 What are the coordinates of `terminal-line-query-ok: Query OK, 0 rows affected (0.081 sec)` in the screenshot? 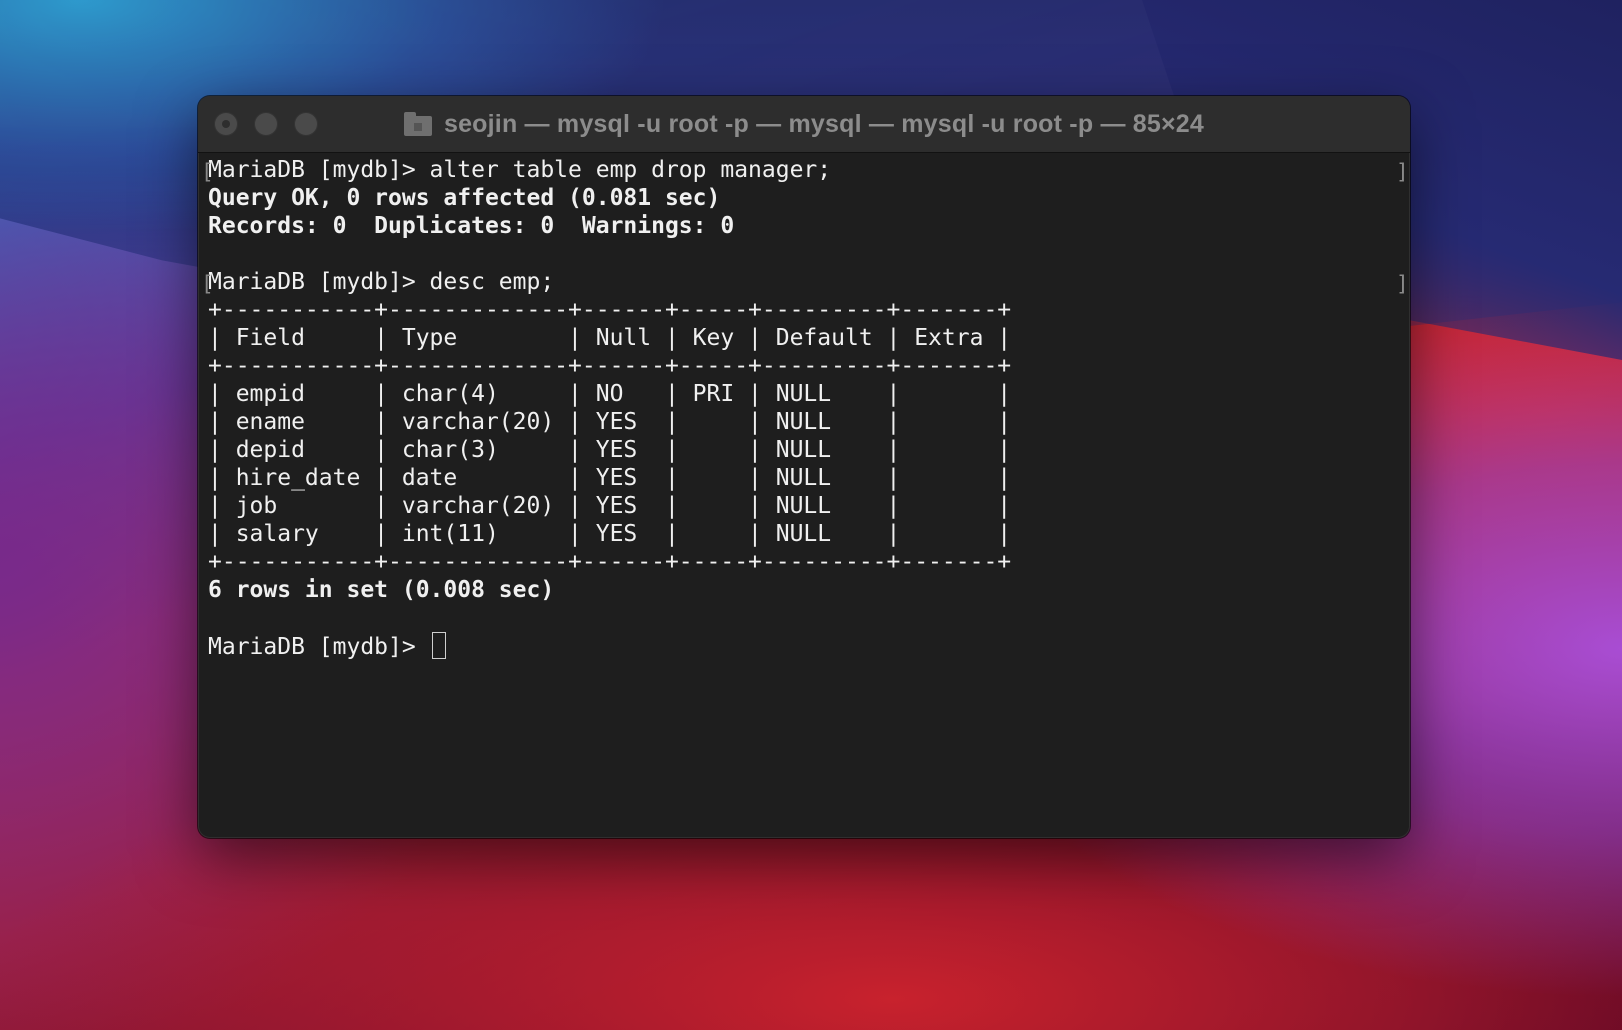 It's located at (464, 198).